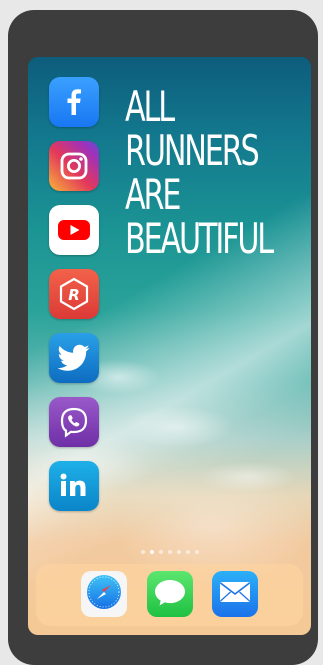 This screenshot has width=323, height=665. I want to click on facebook-icon, so click(74, 102).